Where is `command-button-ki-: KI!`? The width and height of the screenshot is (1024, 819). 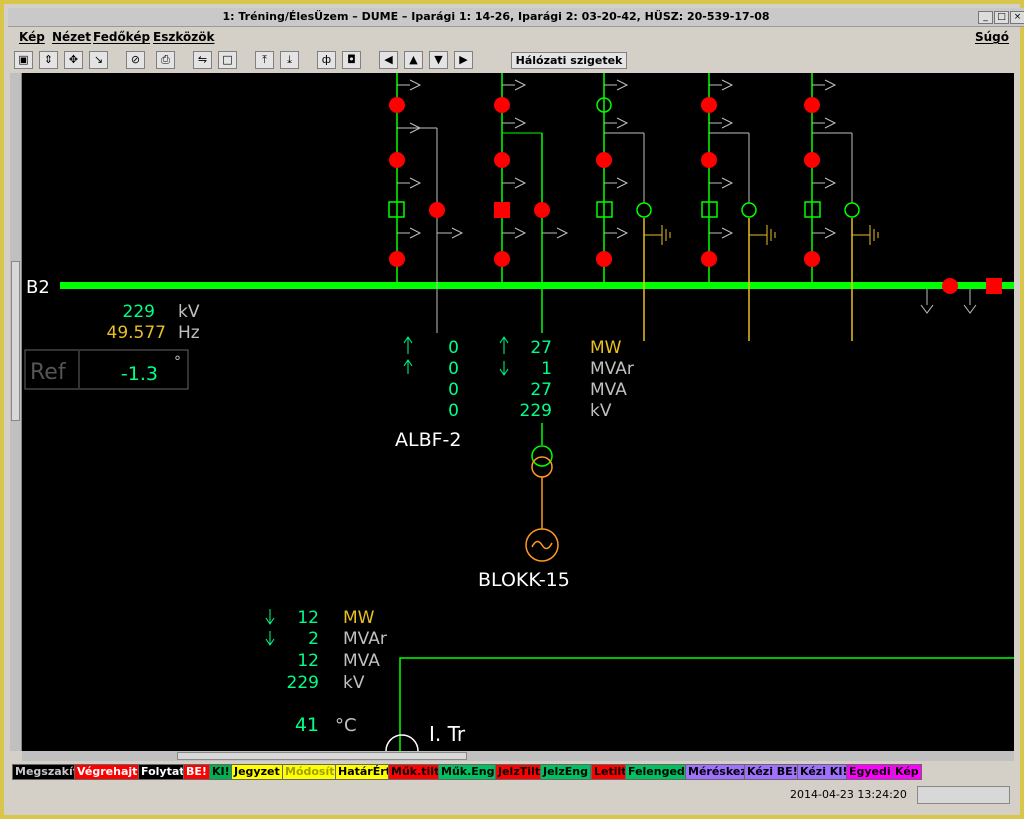 command-button-ki-: KI! is located at coordinates (221, 772).